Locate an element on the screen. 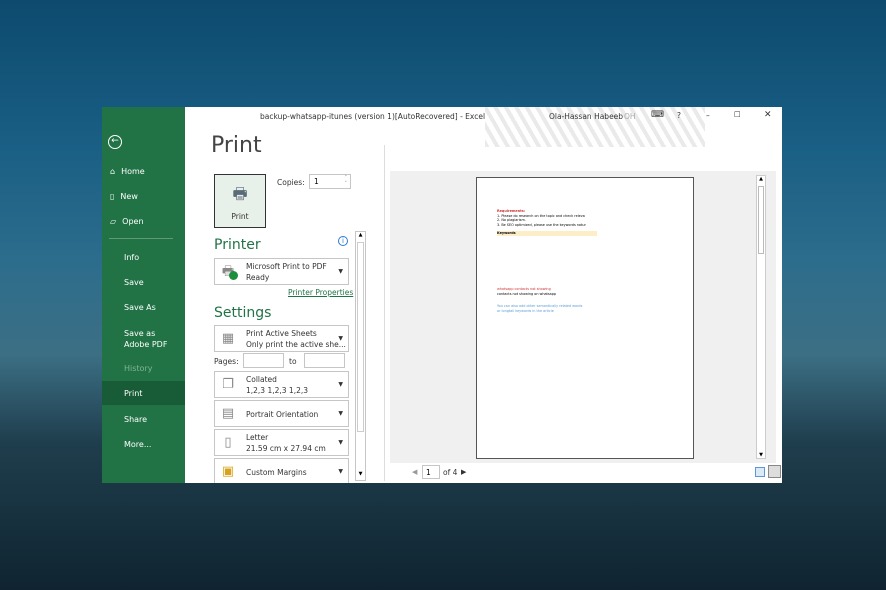 Image resolution: width=886 pixels, height=590 pixels. printer-properties-link: Printer Properties is located at coordinates (320, 292).